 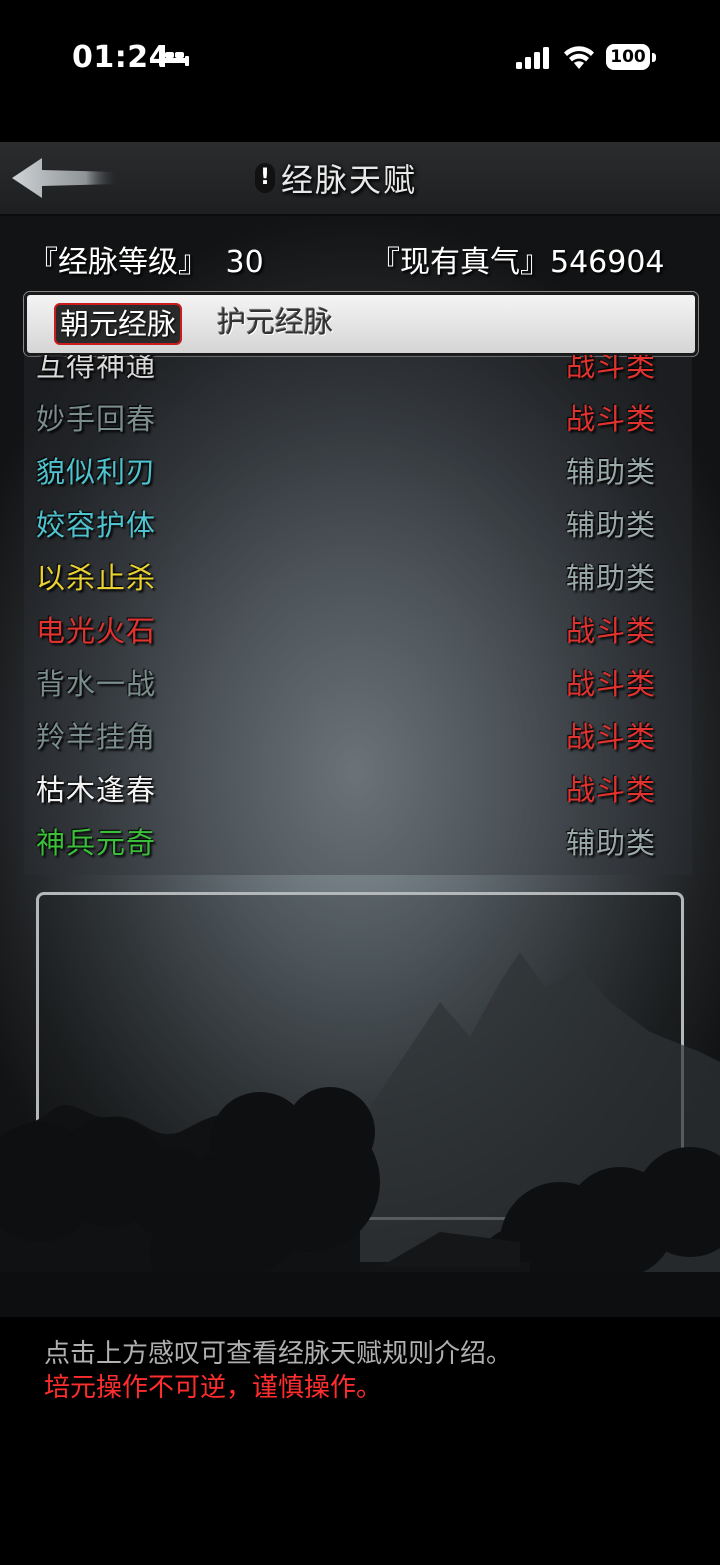 What do you see at coordinates (96, 525) in the screenshot?
I see `talent-name: 姣容护体` at bounding box center [96, 525].